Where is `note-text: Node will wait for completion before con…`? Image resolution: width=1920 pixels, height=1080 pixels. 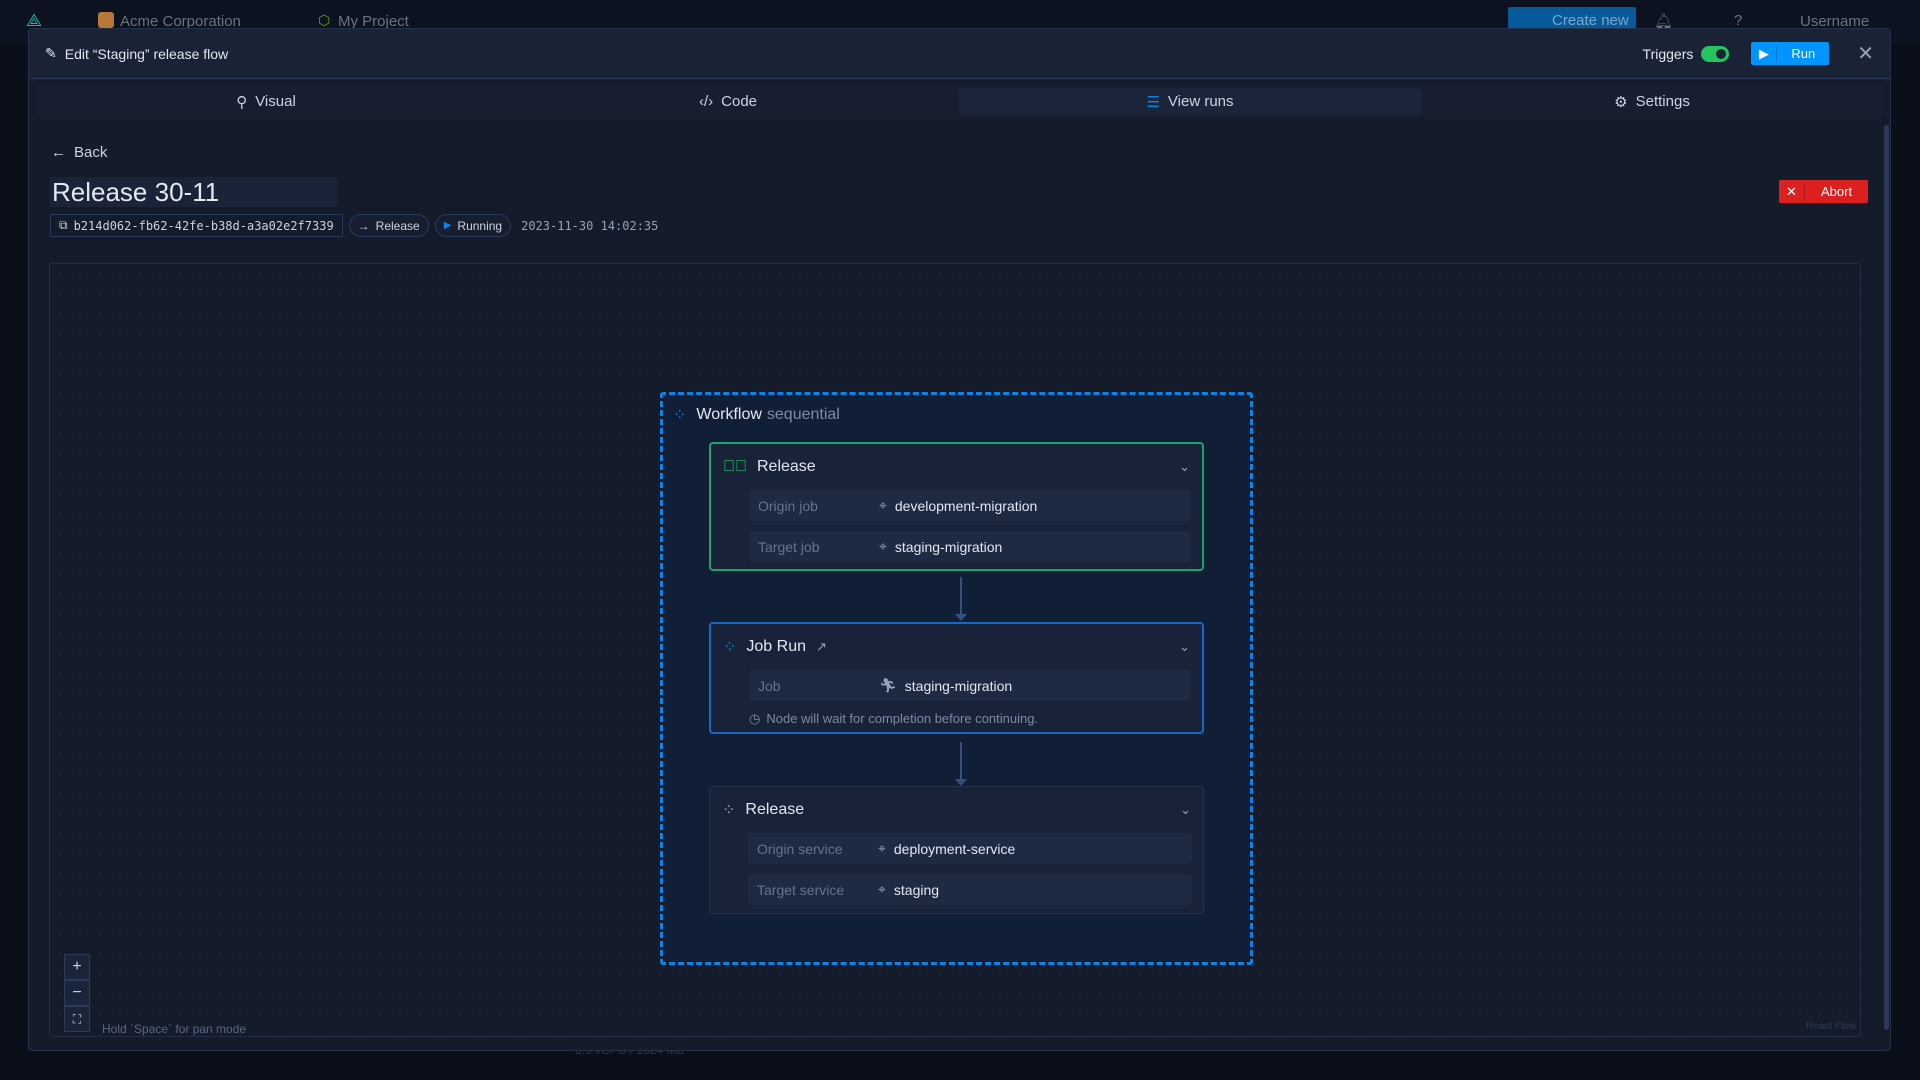 note-text: Node will wait for completion before con… is located at coordinates (902, 718).